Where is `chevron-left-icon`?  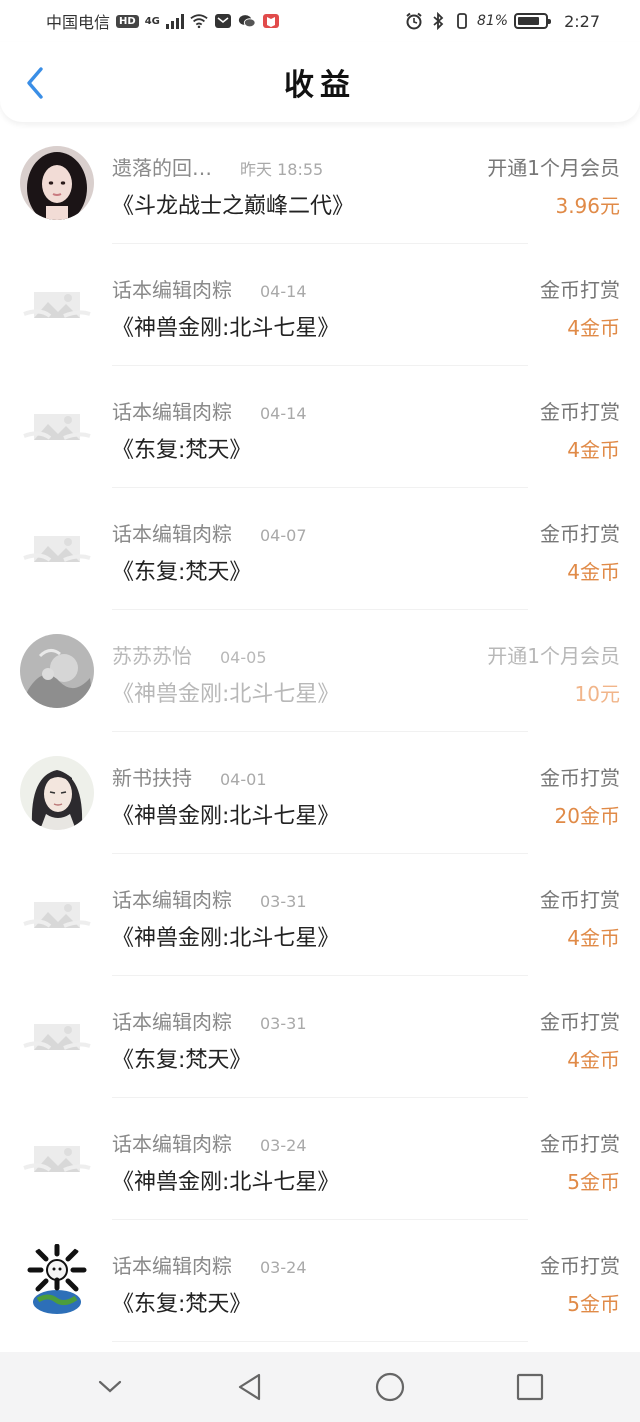
chevron-left-icon is located at coordinates (35, 83).